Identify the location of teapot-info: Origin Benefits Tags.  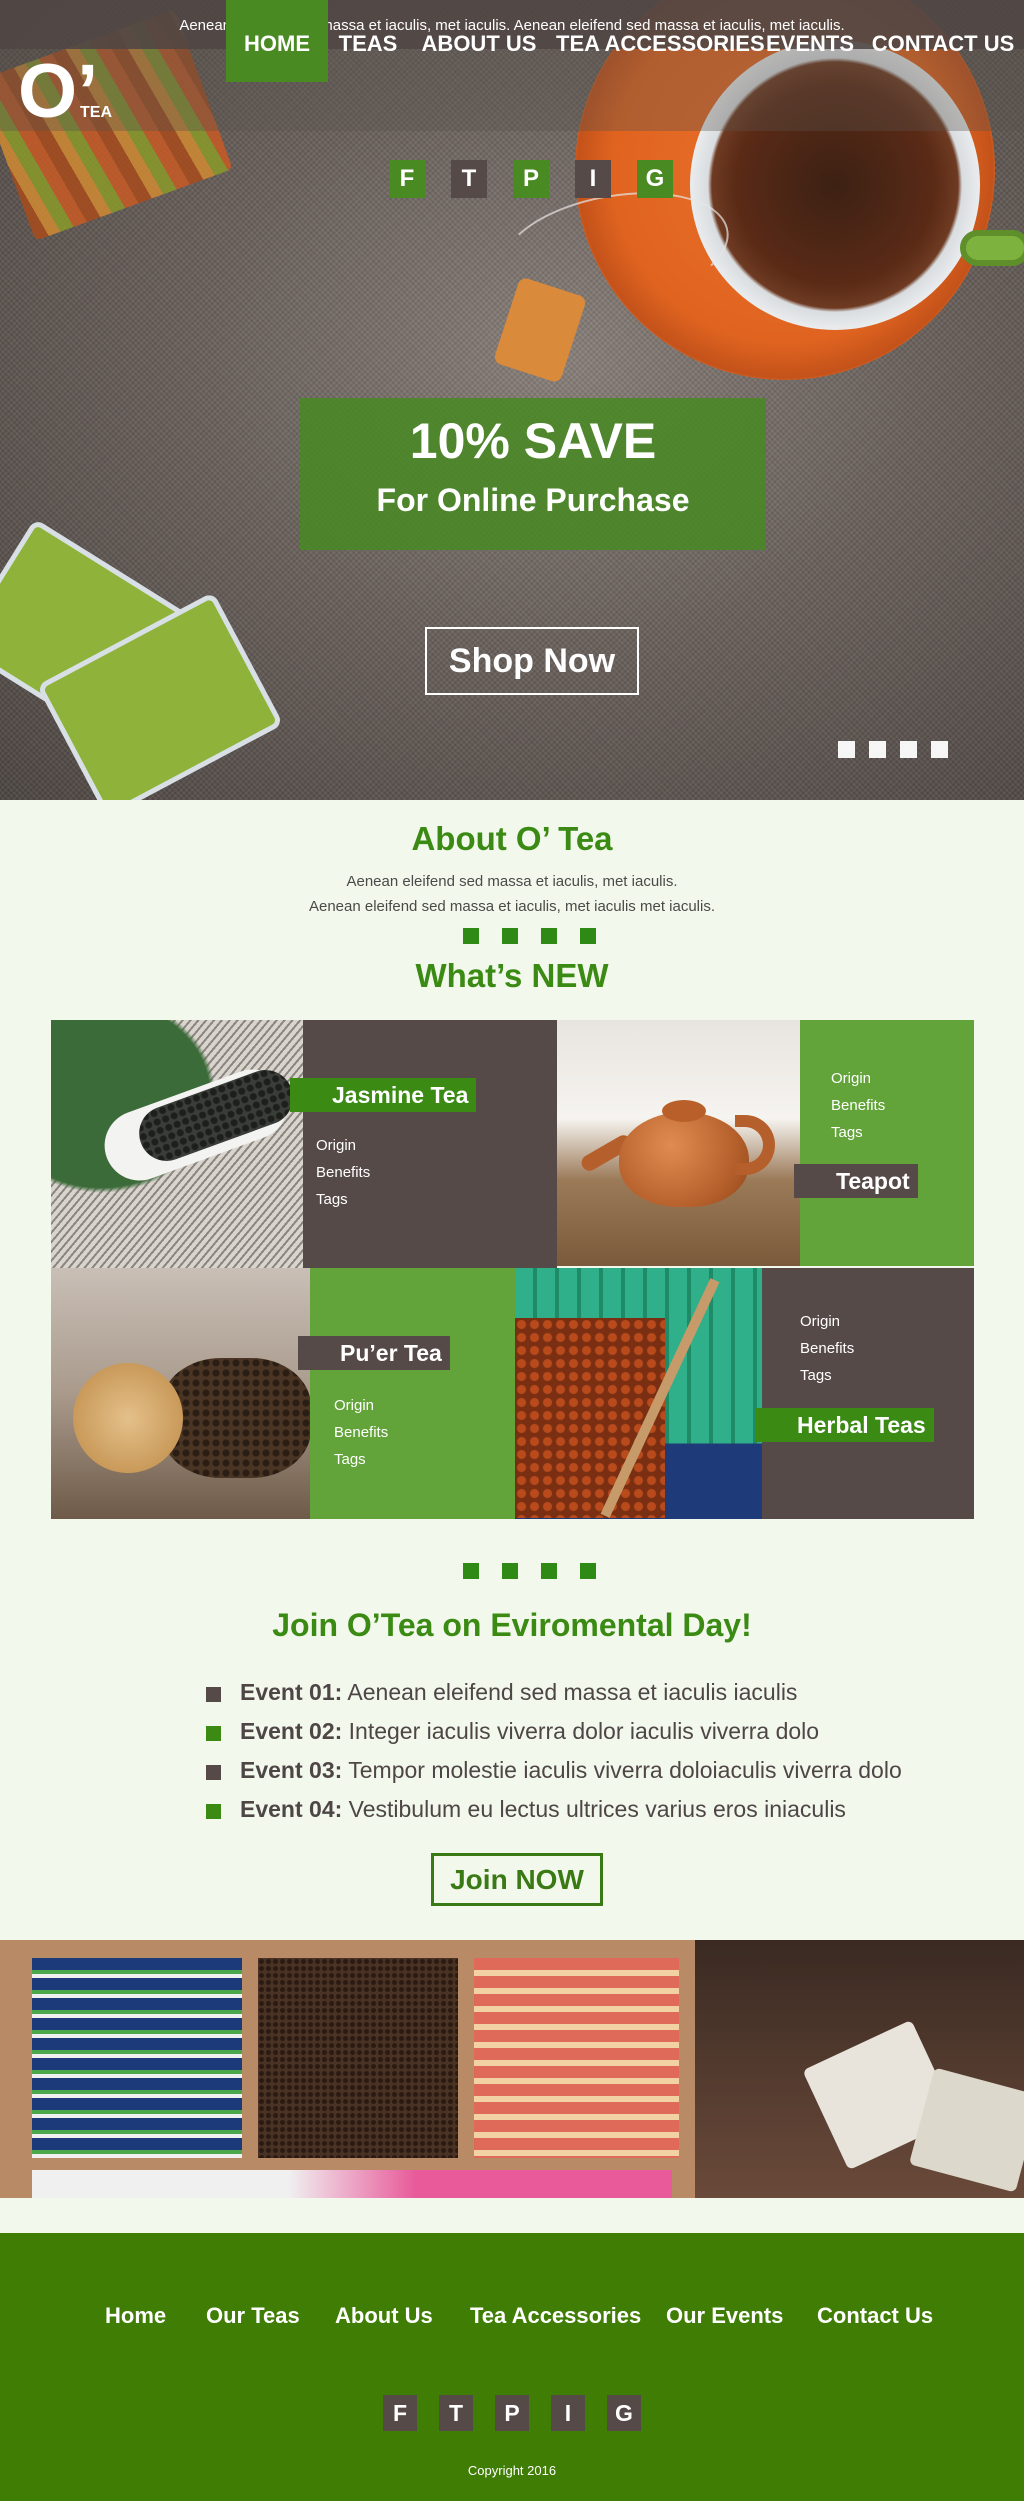
(887, 1143).